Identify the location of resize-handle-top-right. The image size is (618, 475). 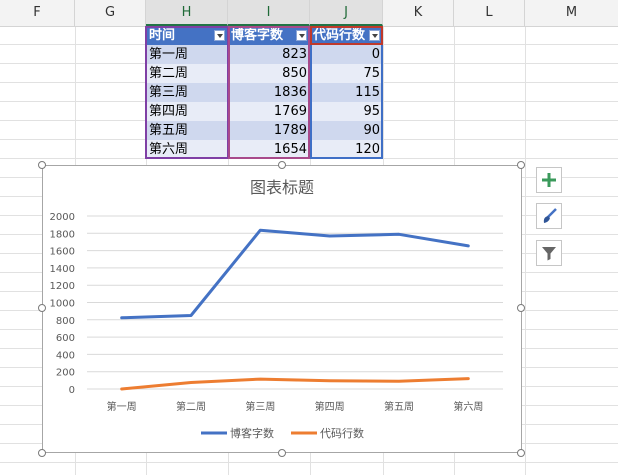
(521, 165).